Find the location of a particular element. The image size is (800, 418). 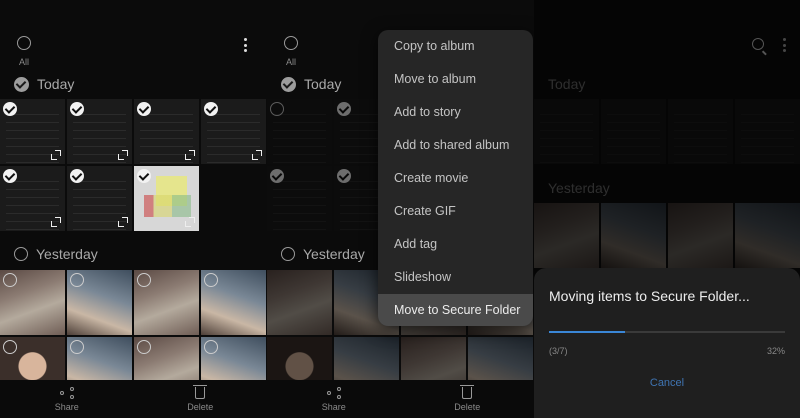

menu-item-move-to-secure-folder: Move to Secure Folder is located at coordinates (455, 310).